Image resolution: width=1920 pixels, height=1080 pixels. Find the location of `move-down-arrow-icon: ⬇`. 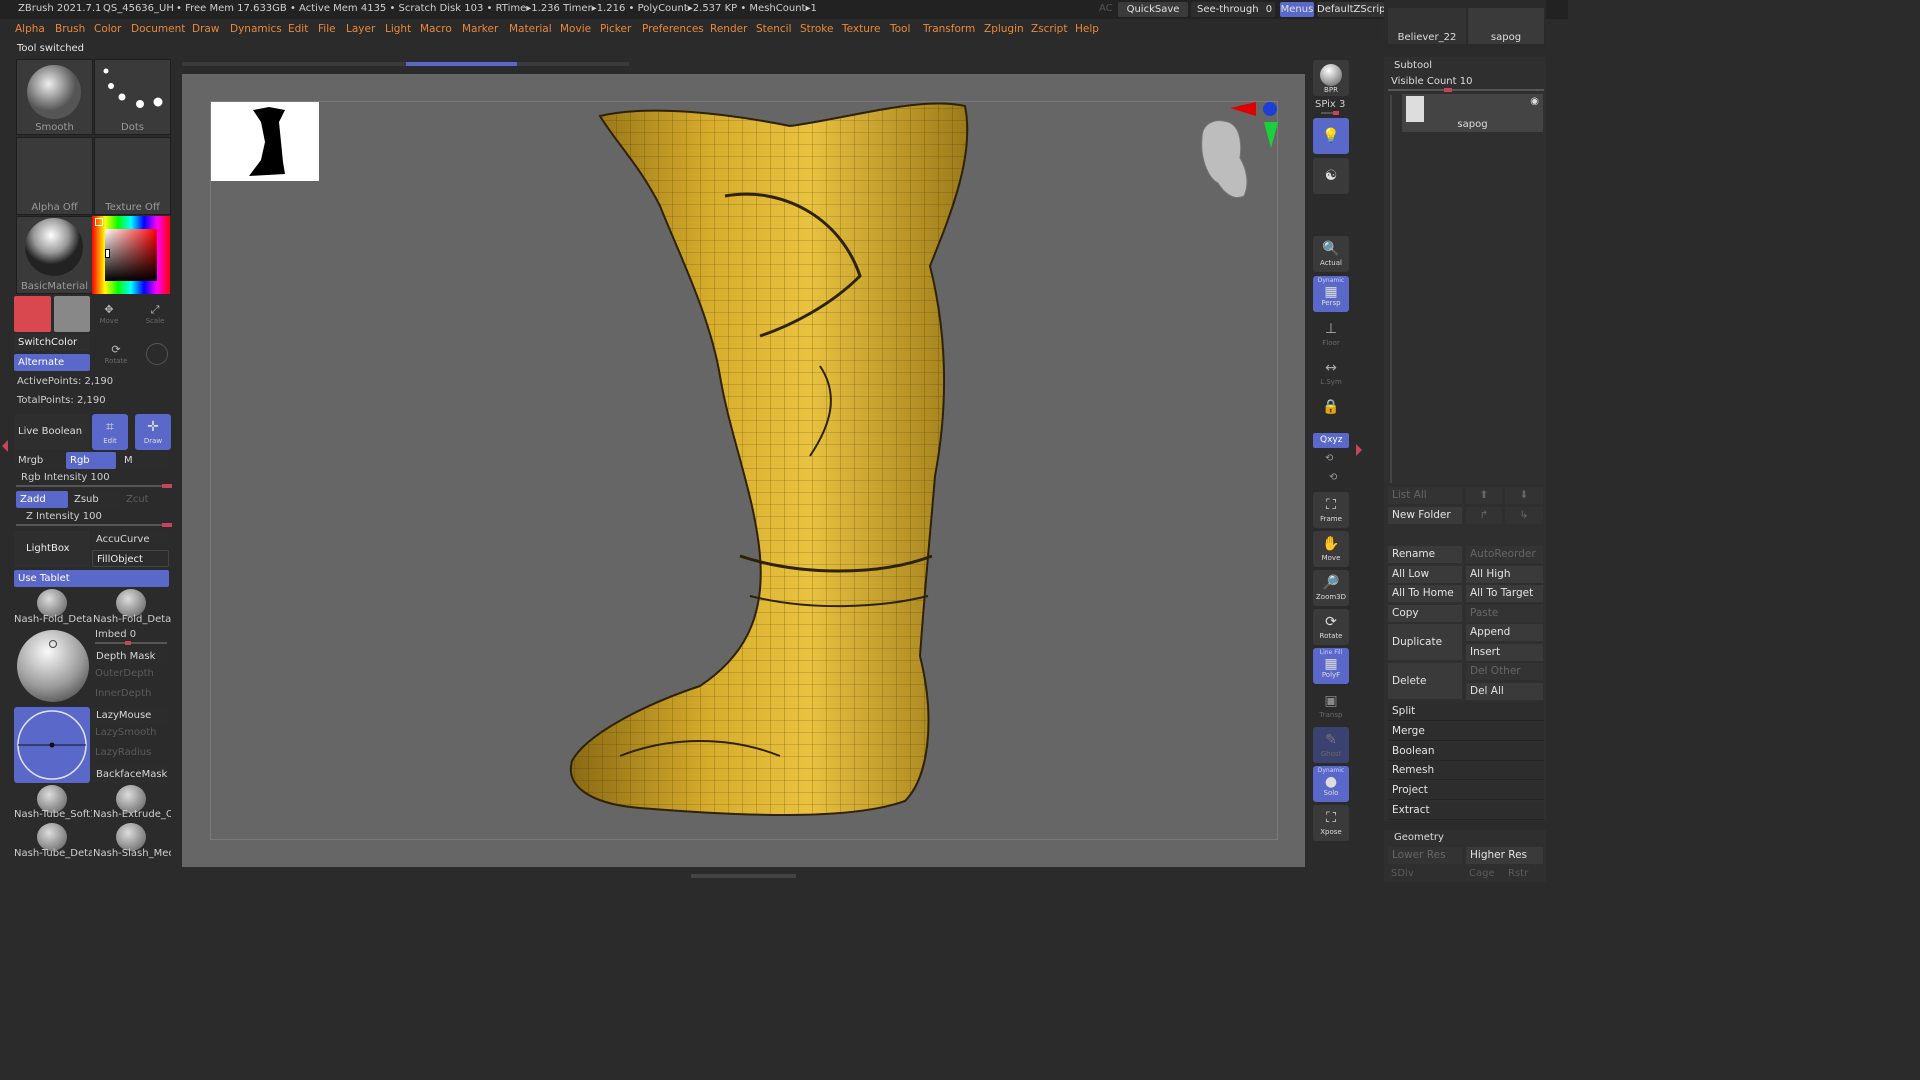

move-down-arrow-icon: ⬇ is located at coordinates (1524, 495).